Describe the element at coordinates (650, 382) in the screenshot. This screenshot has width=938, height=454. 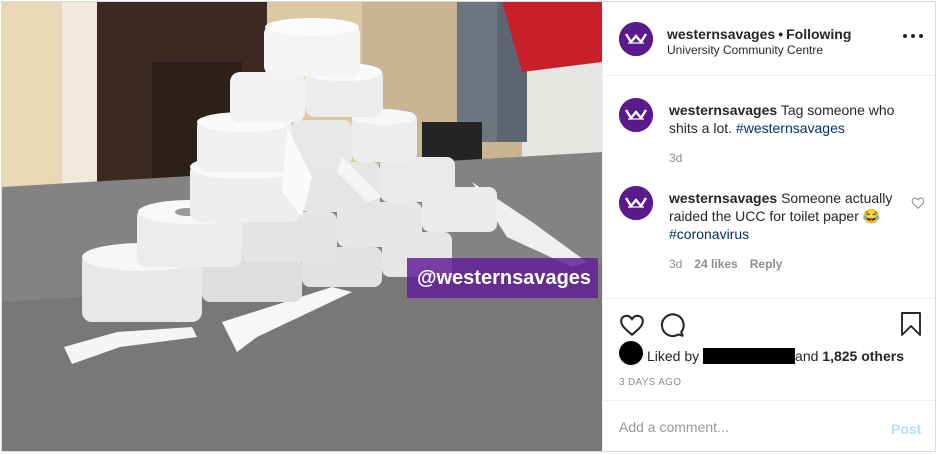
I see `post-date: 3 DAYS AGO` at that location.